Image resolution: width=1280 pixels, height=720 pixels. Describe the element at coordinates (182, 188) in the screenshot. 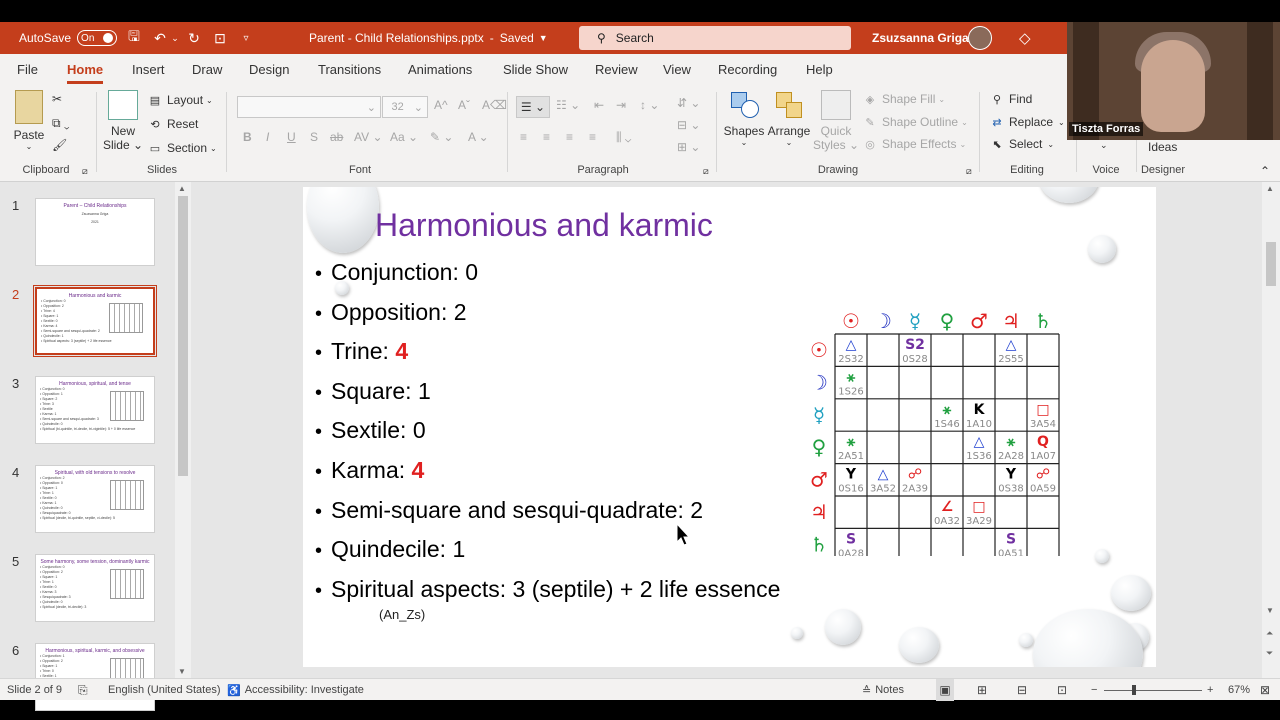

I see `scroll-up-icon: ▲` at that location.